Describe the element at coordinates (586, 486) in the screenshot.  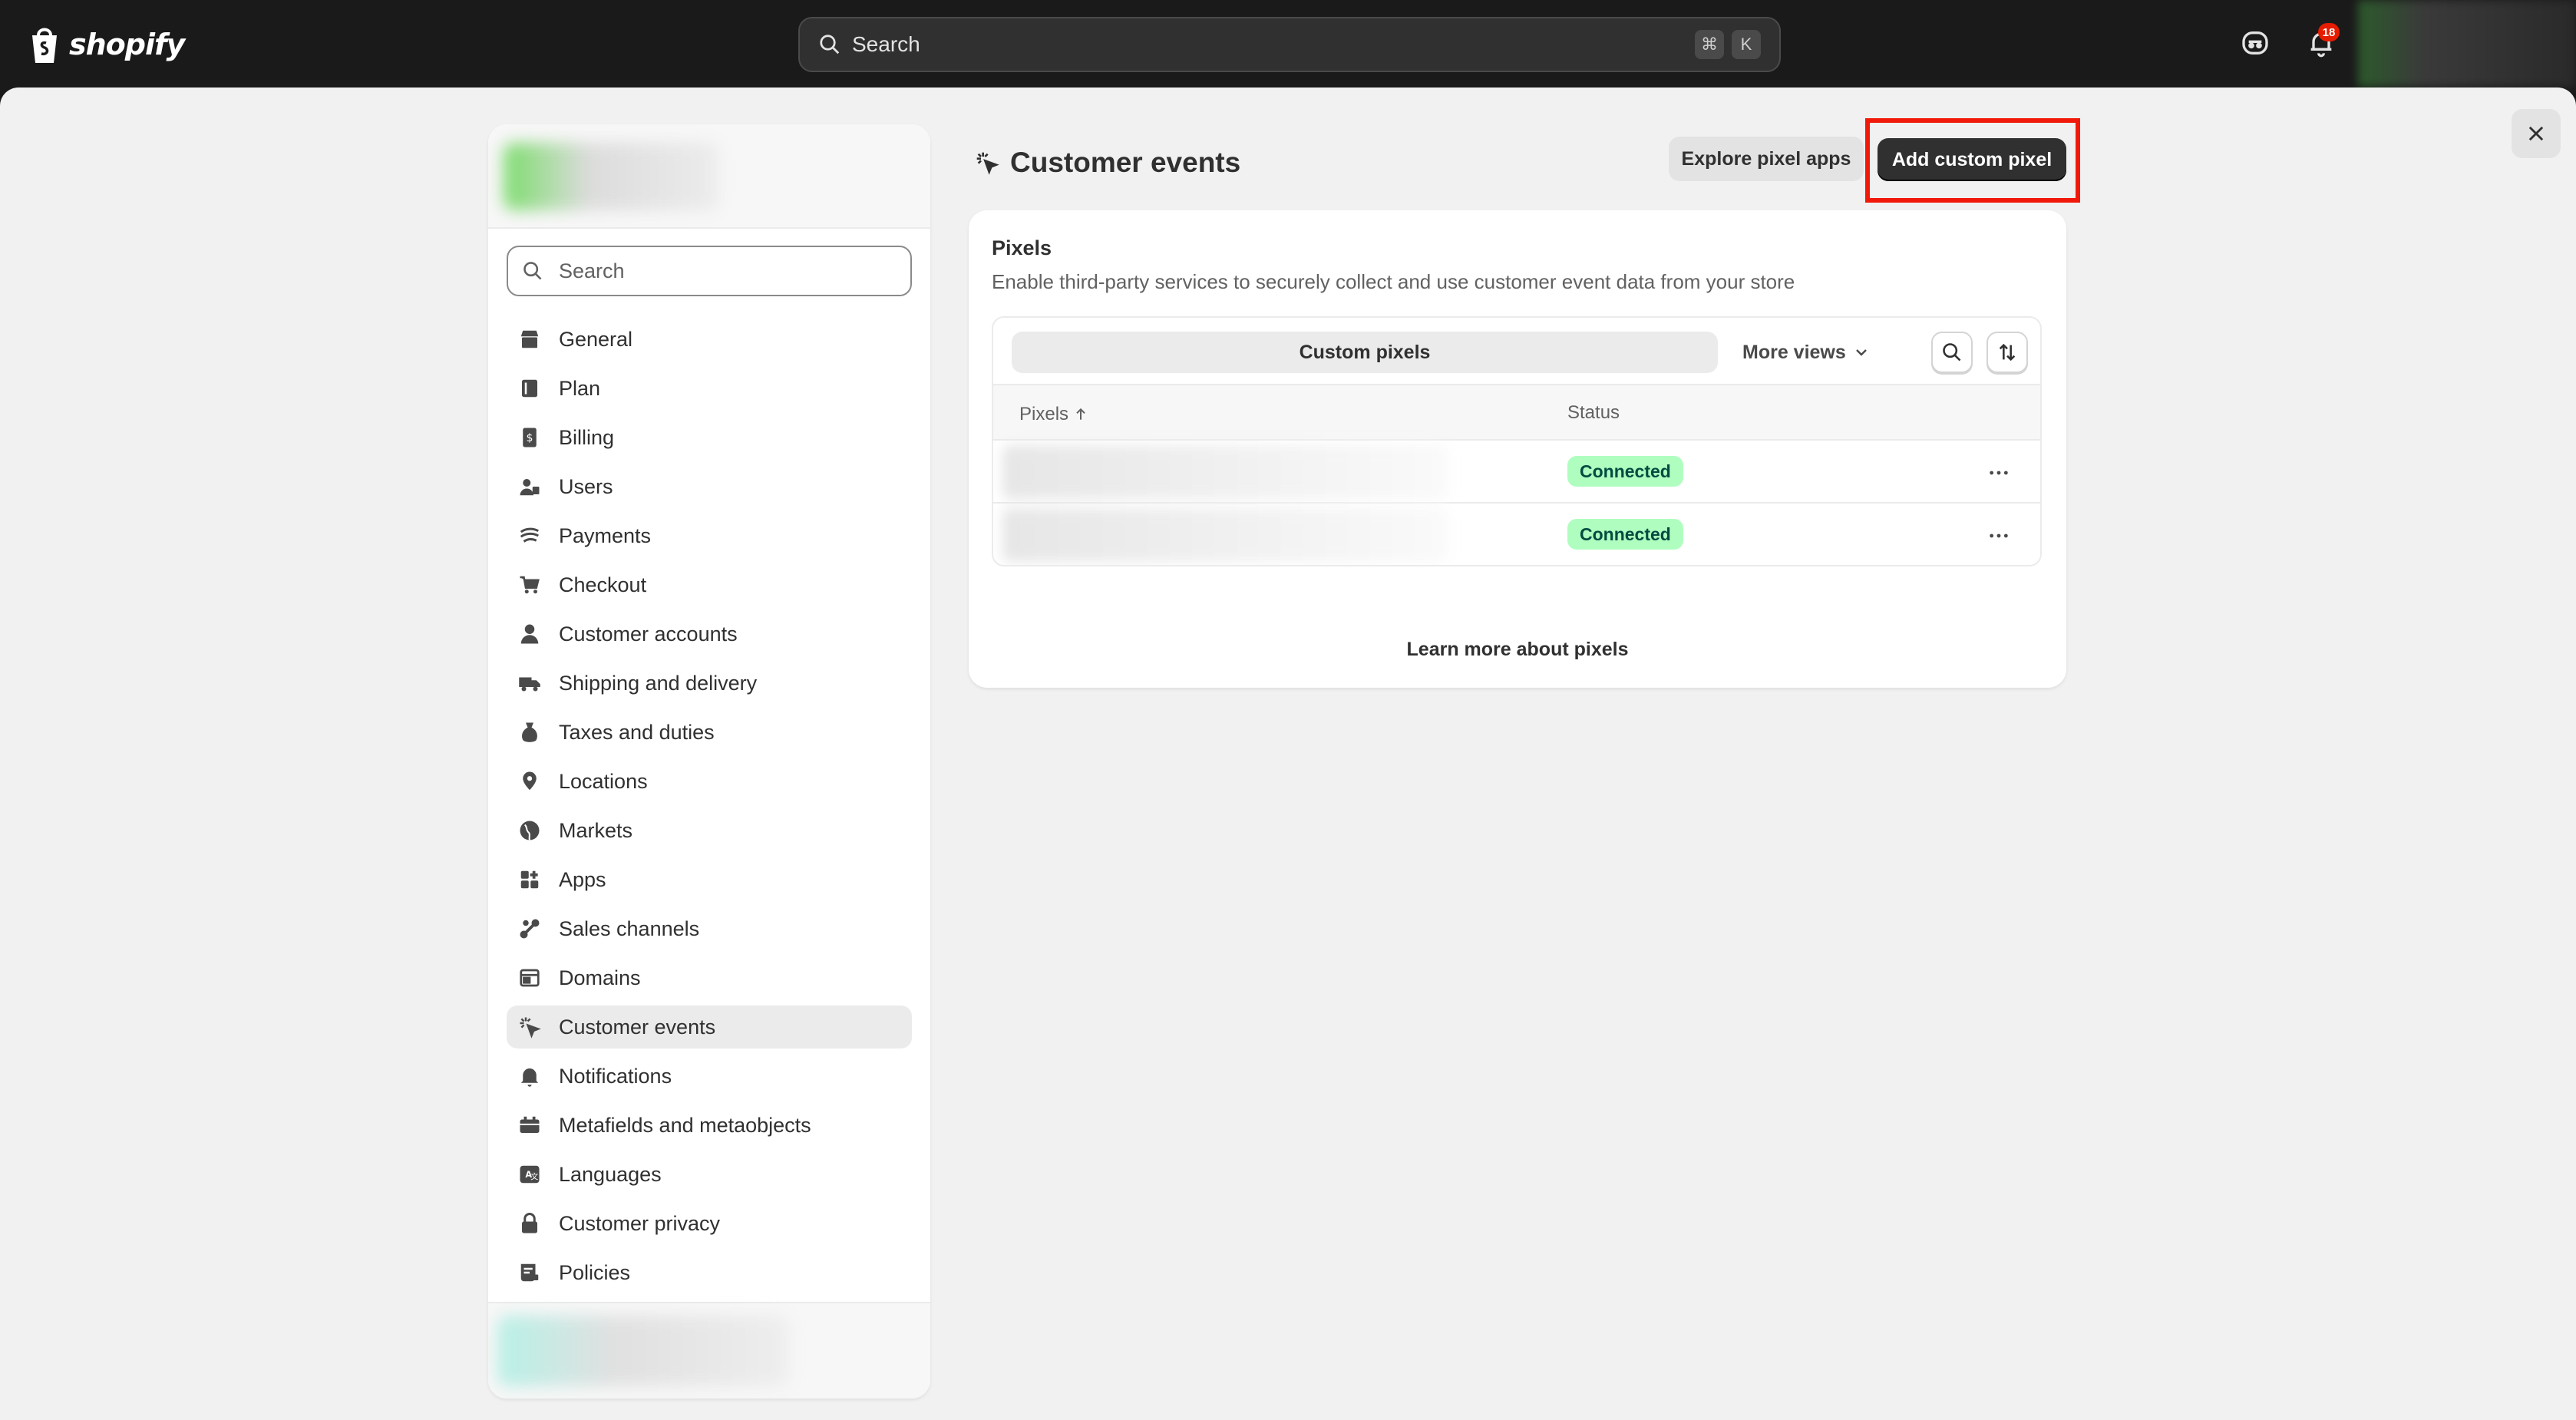
I see `sidebar-item-label: Users` at that location.